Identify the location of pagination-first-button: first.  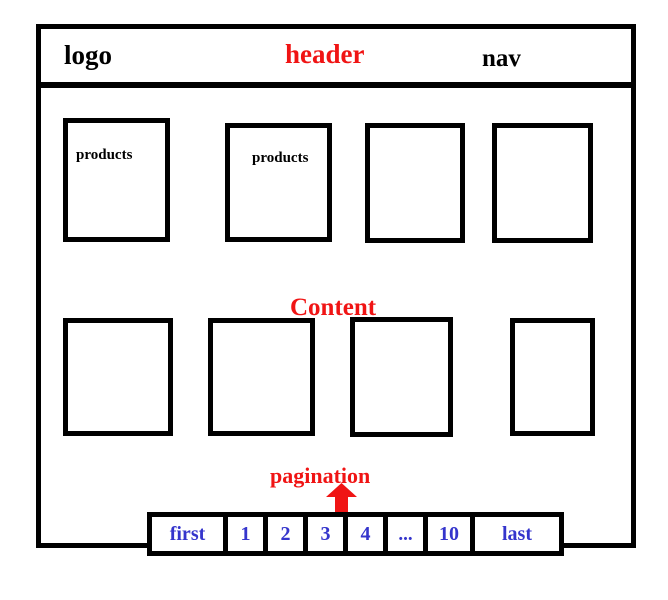
(190, 534).